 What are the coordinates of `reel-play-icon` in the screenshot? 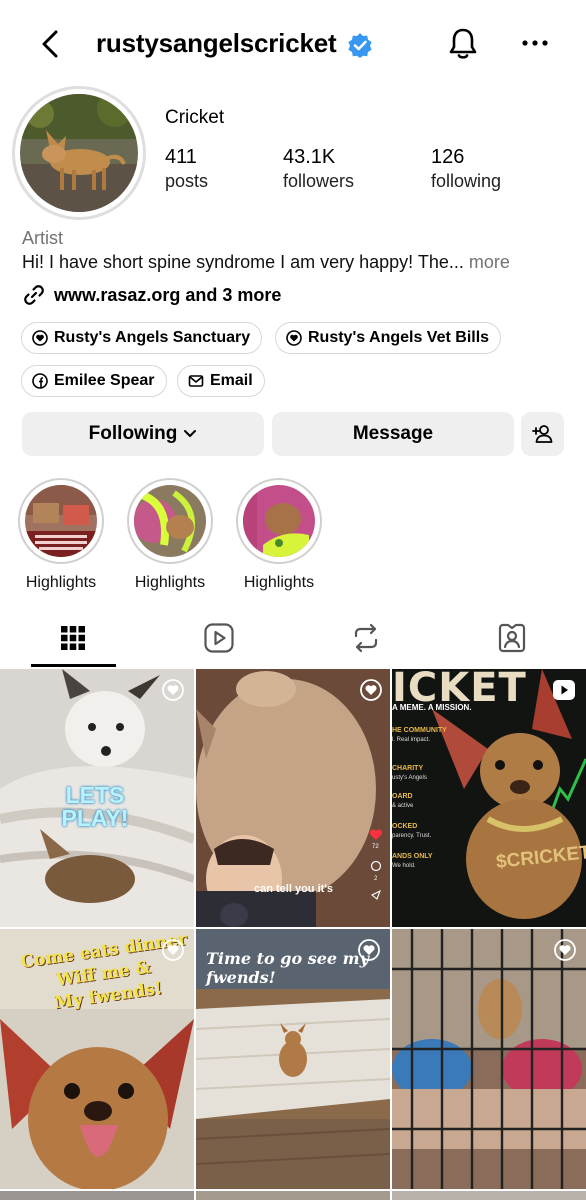 It's located at (564, 690).